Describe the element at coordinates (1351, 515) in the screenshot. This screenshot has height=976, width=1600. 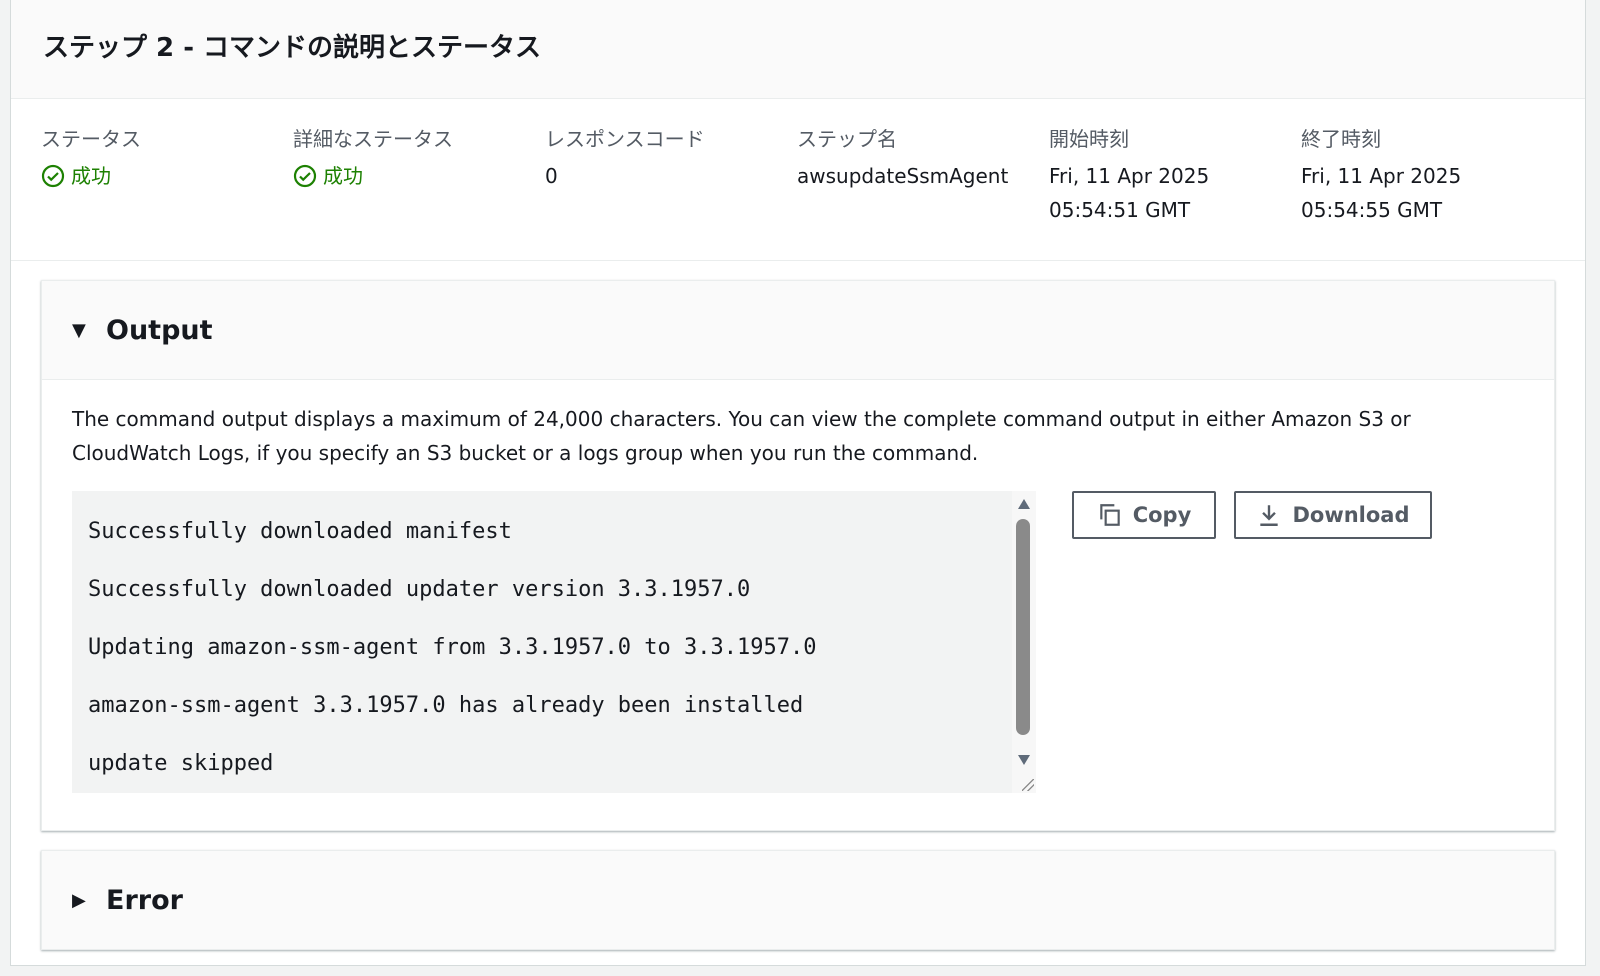
I see `download-button-label: Download` at that location.